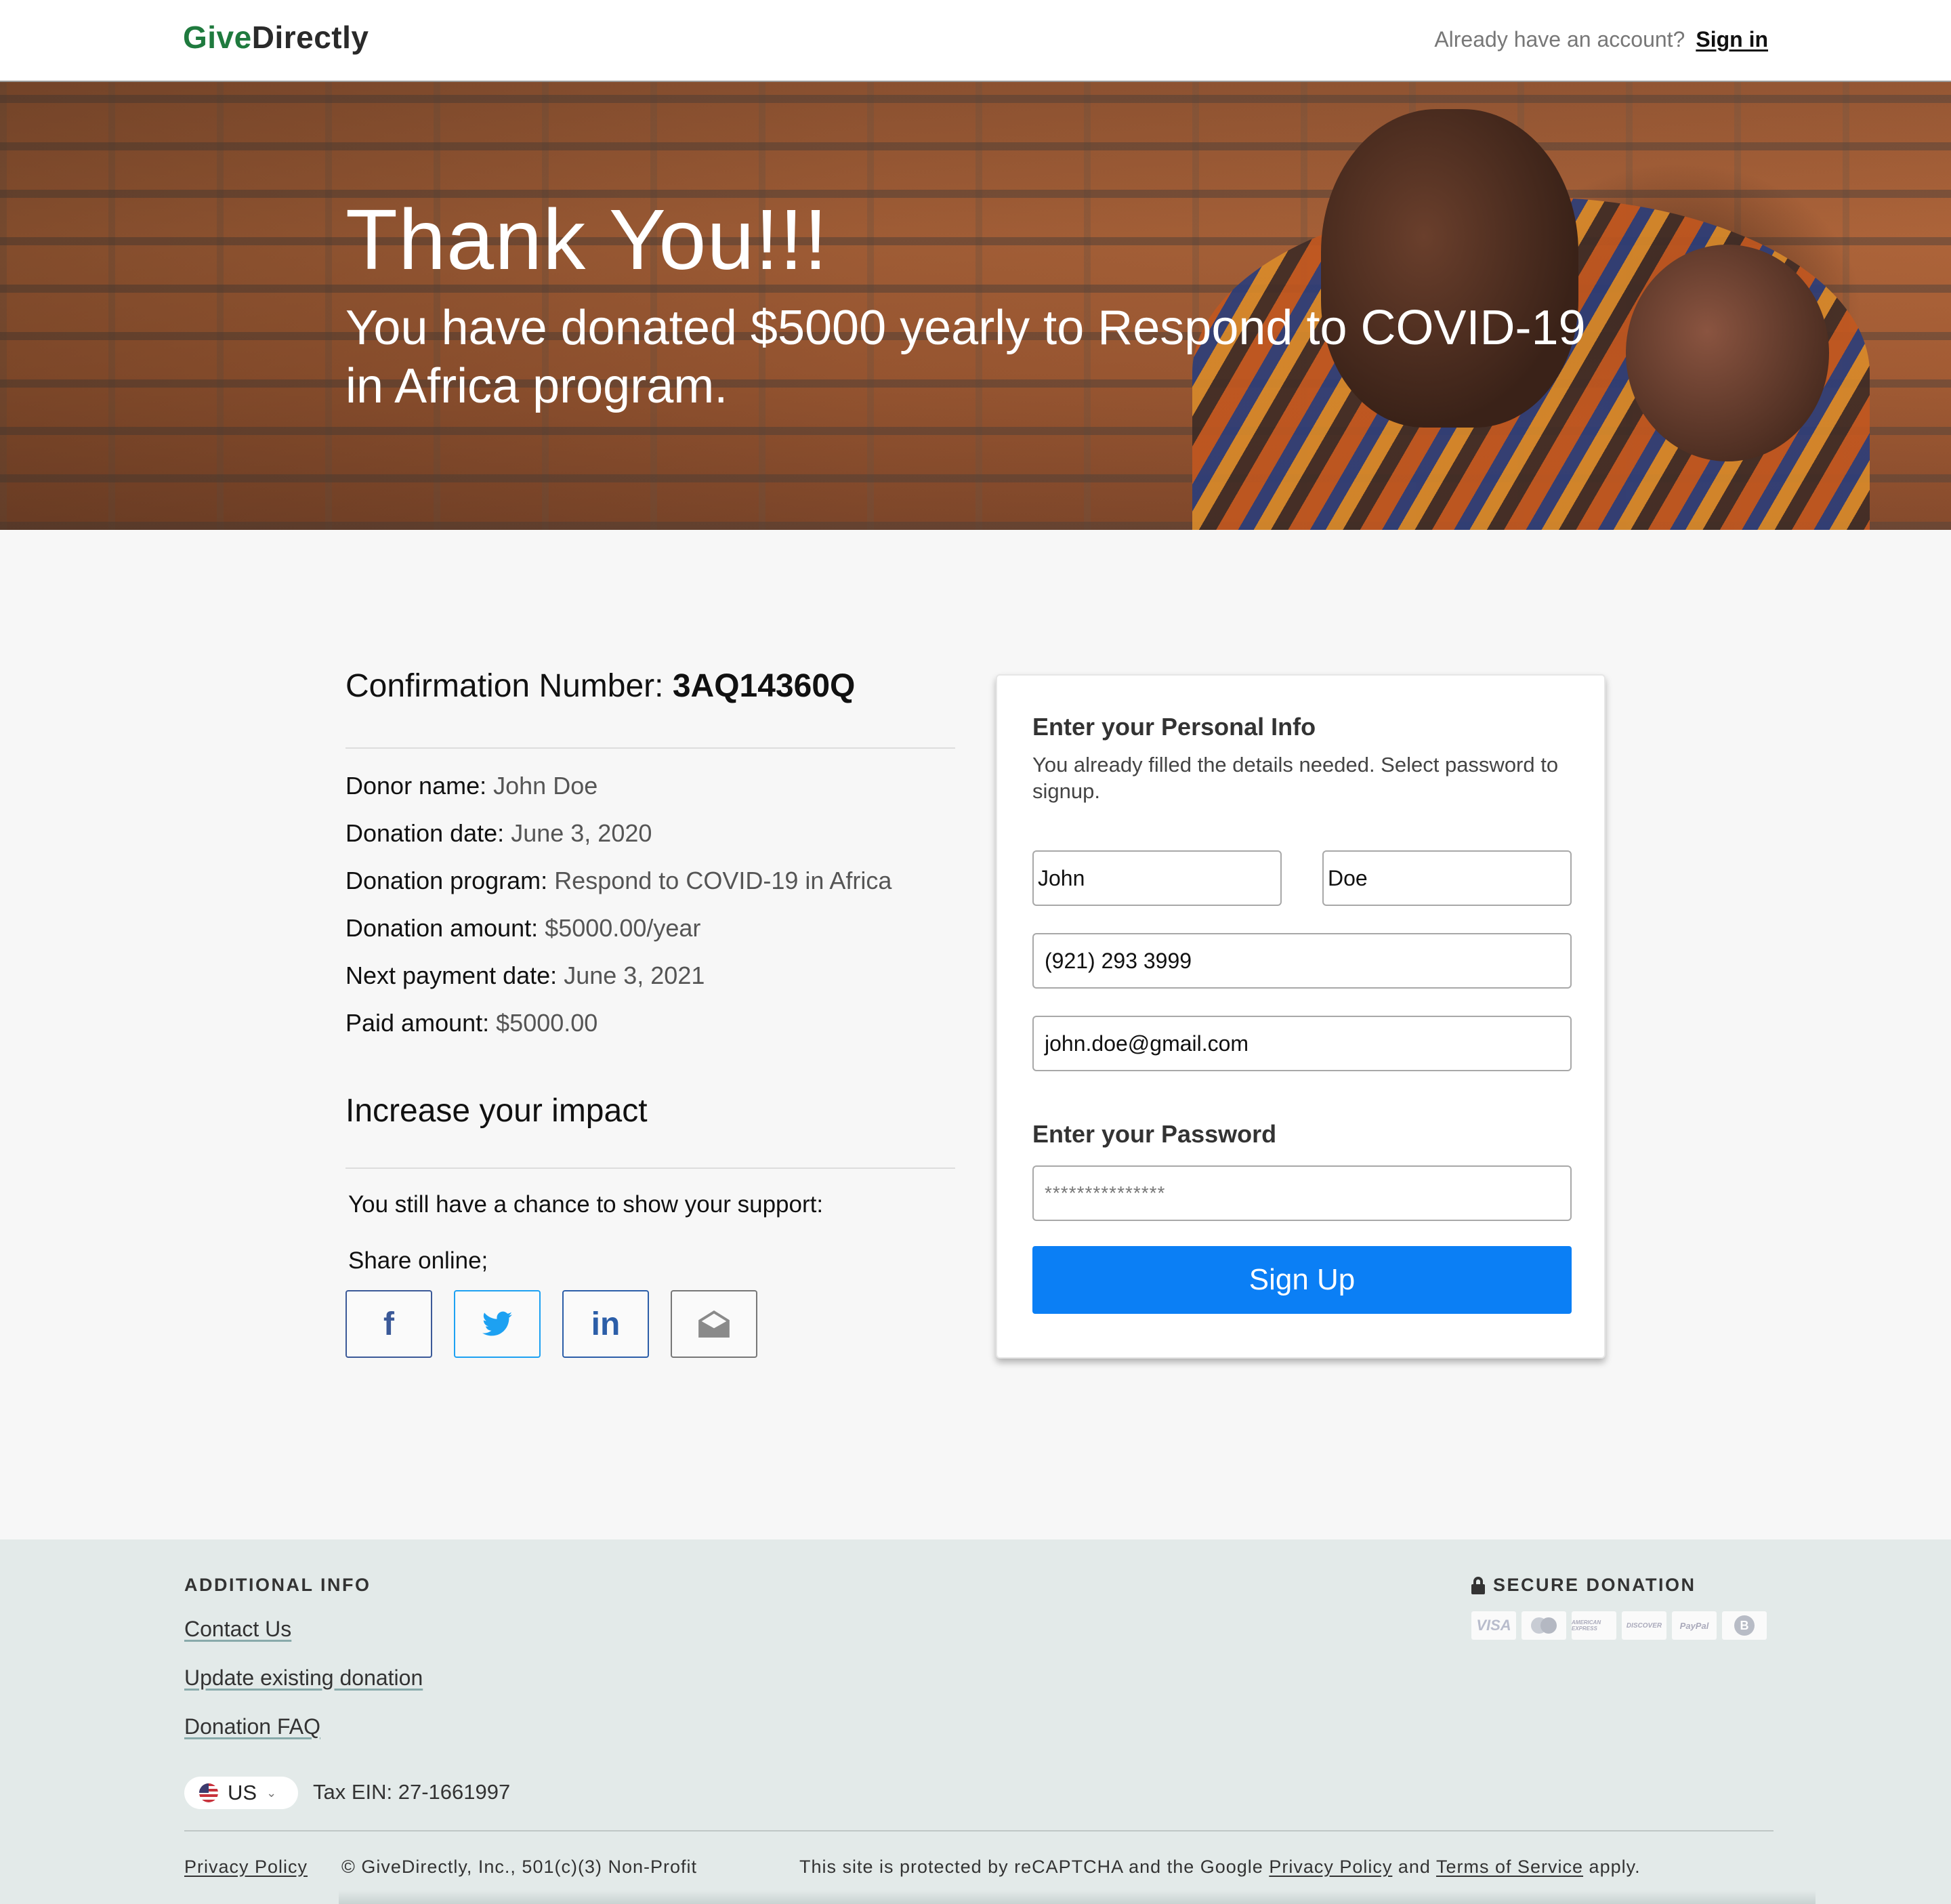  Describe the element at coordinates (1615, 1867) in the screenshot. I see `recaptcha-suffix: apply.` at that location.